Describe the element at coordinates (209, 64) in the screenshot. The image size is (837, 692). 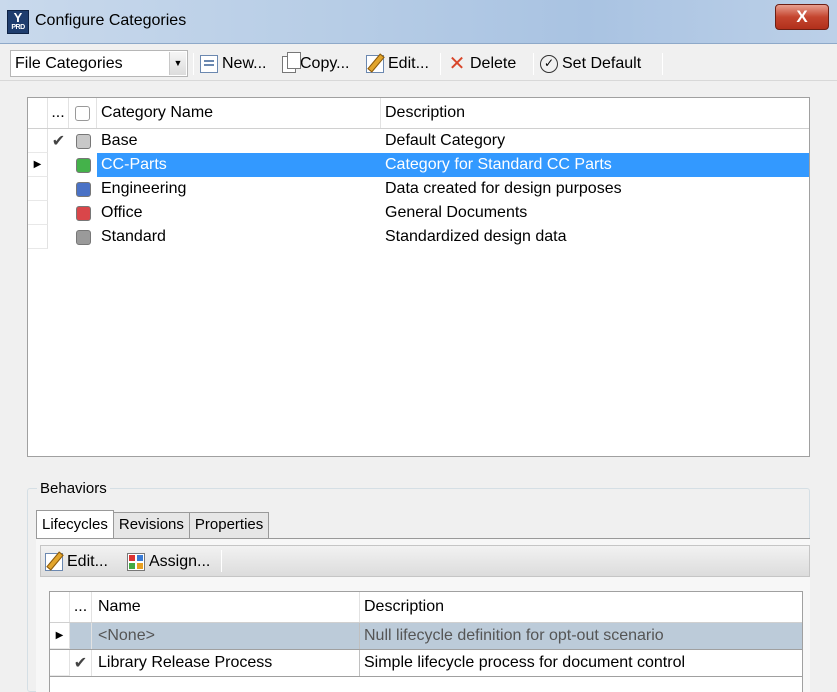
I see `new-icon` at that location.